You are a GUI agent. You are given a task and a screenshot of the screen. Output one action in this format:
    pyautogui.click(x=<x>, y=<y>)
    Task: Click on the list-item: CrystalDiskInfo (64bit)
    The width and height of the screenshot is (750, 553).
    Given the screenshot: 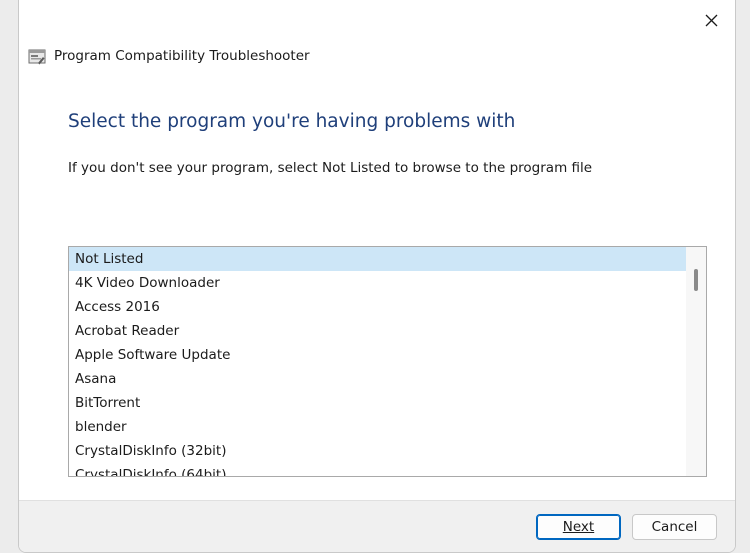 What is the action you would take?
    pyautogui.click(x=377, y=469)
    